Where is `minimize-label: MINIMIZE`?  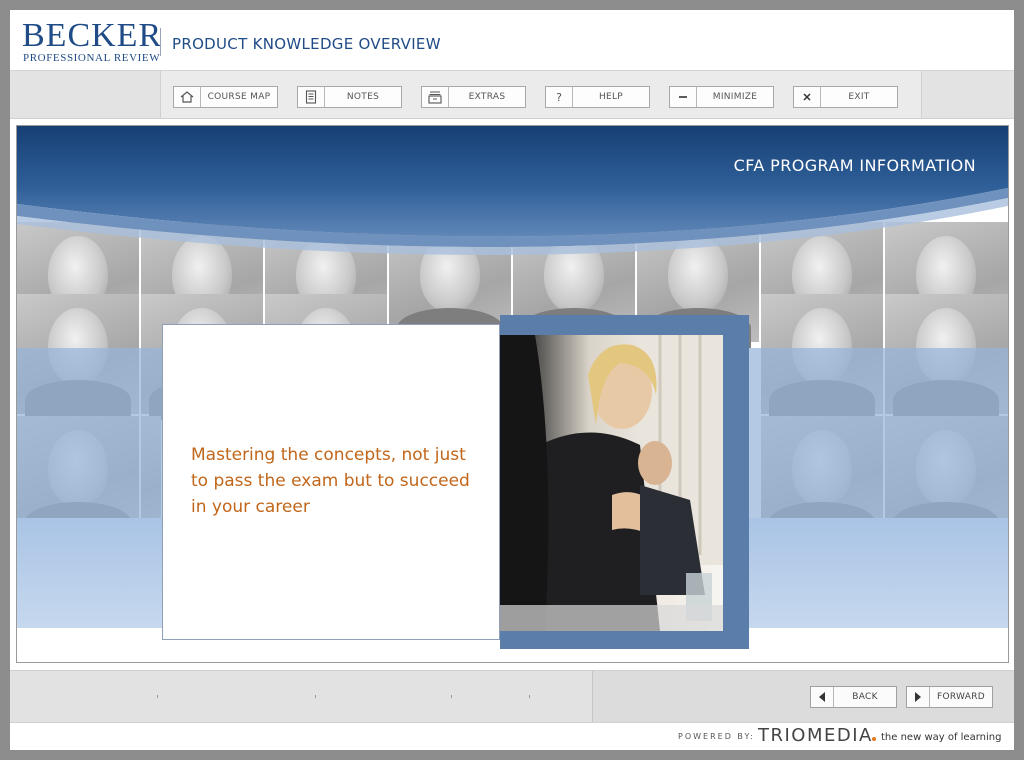 minimize-label: MINIMIZE is located at coordinates (735, 97).